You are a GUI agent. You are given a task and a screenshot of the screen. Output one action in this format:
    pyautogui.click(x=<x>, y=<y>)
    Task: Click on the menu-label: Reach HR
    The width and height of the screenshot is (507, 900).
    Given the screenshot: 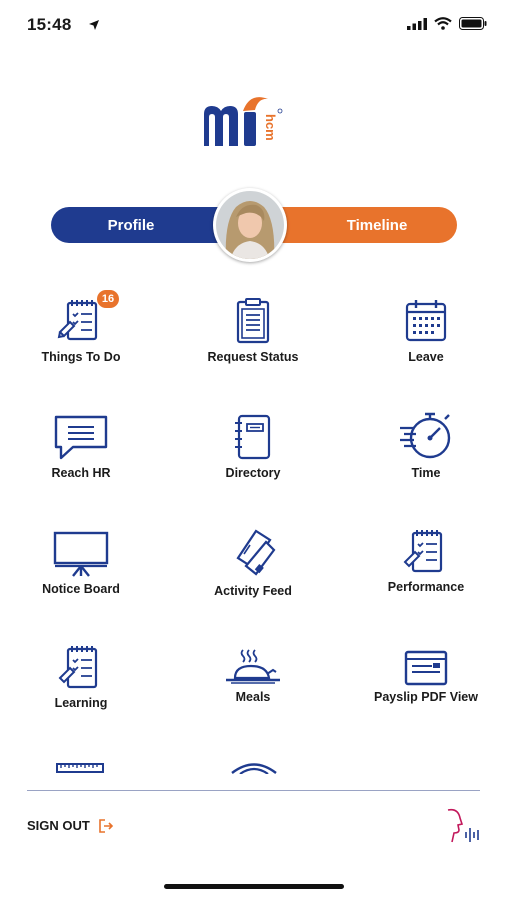 What is the action you would take?
    pyautogui.click(x=81, y=473)
    